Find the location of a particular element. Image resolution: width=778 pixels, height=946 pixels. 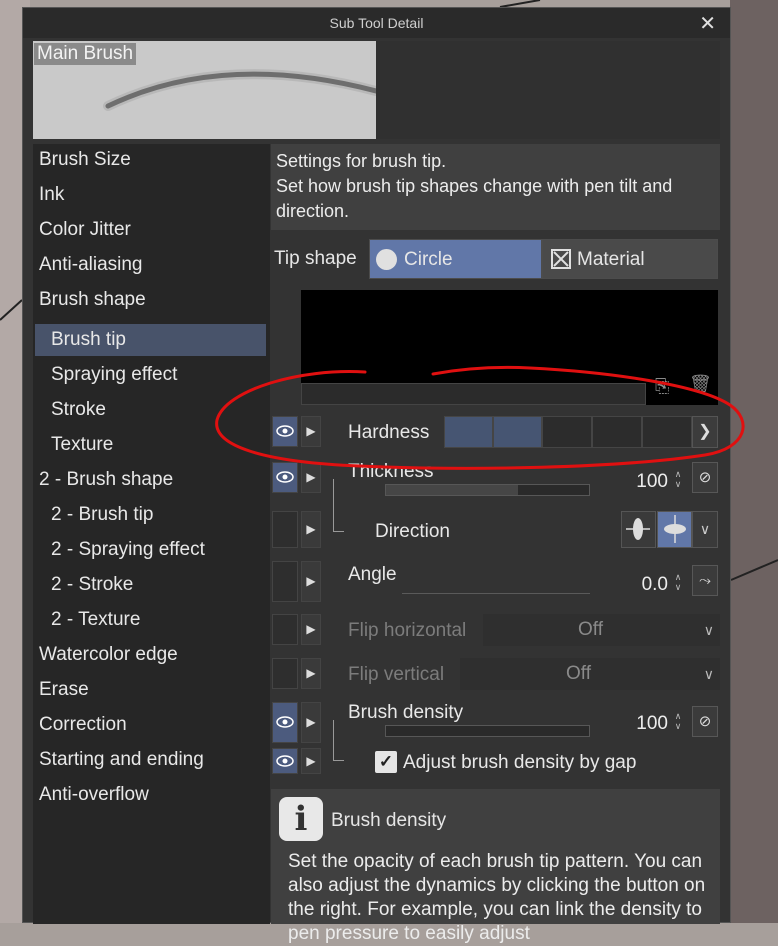

tip-shape-label: Tip shape is located at coordinates (315, 258).